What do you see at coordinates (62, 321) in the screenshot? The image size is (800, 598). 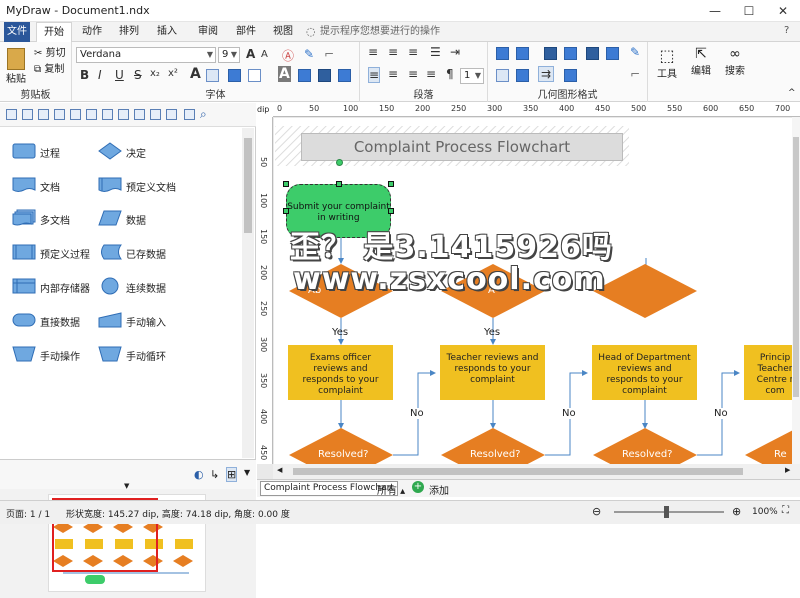 I see `shape-direct-data: 直接数据` at bounding box center [62, 321].